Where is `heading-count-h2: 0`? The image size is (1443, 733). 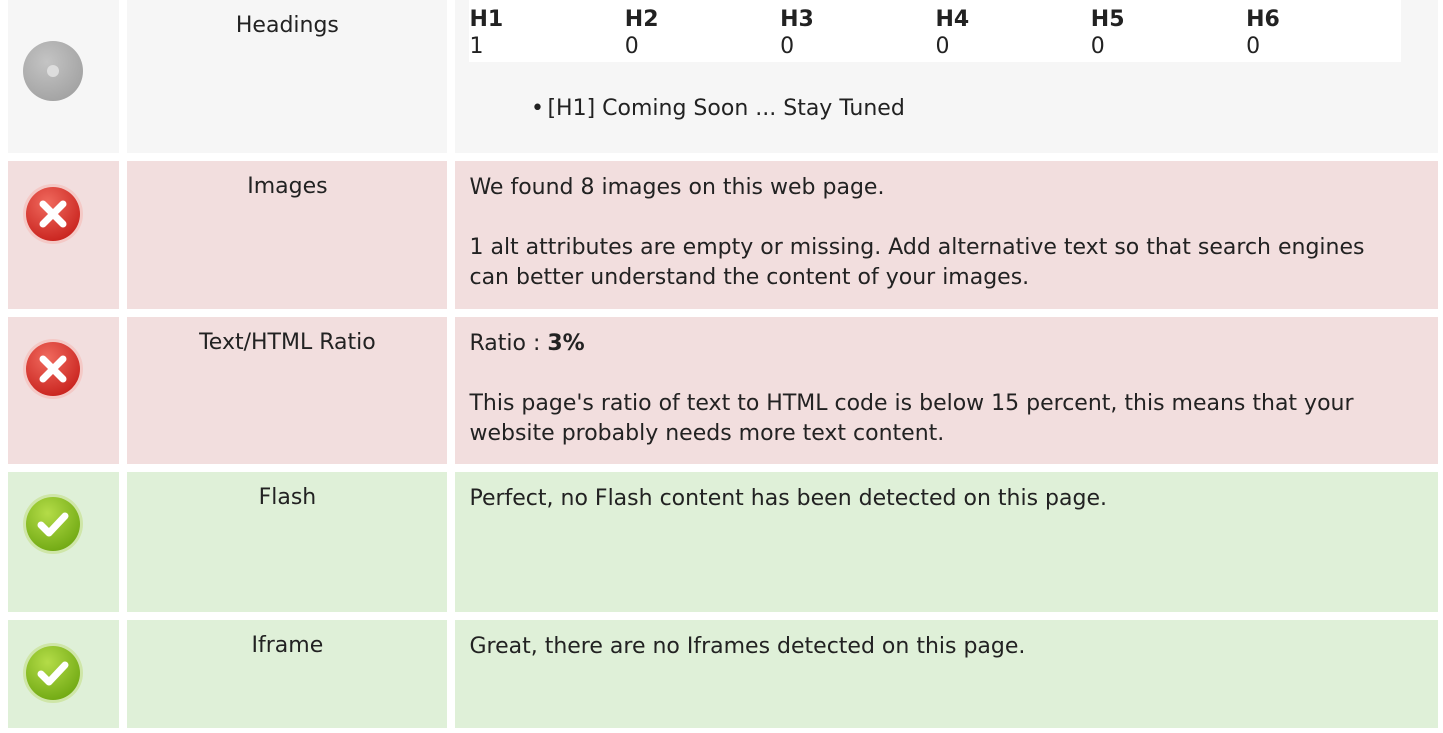 heading-count-h2: 0 is located at coordinates (631, 46).